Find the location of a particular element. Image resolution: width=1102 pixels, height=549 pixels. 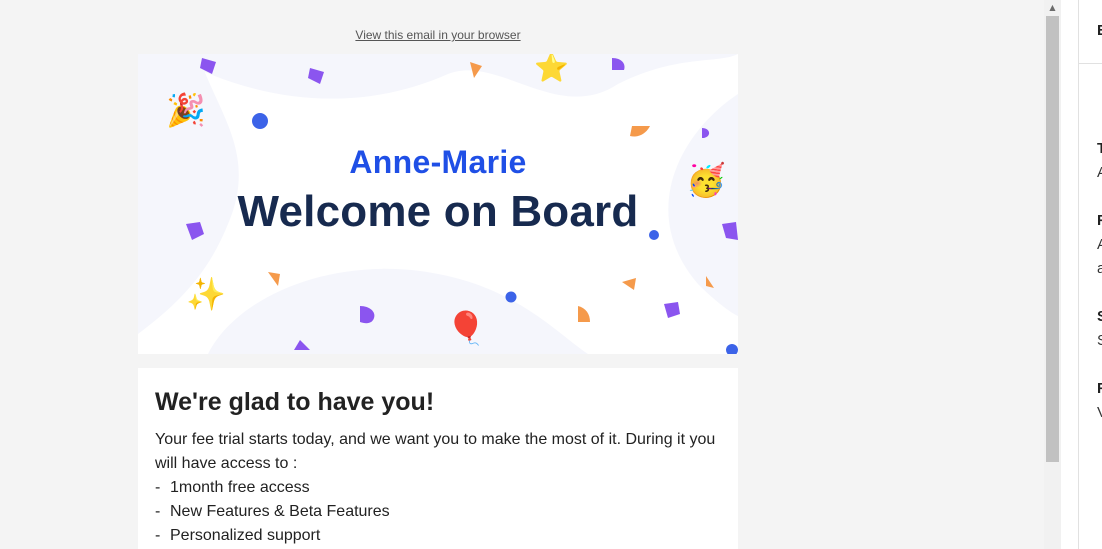

scroll-up-arrow-icon: ▲ is located at coordinates (1052, 8).